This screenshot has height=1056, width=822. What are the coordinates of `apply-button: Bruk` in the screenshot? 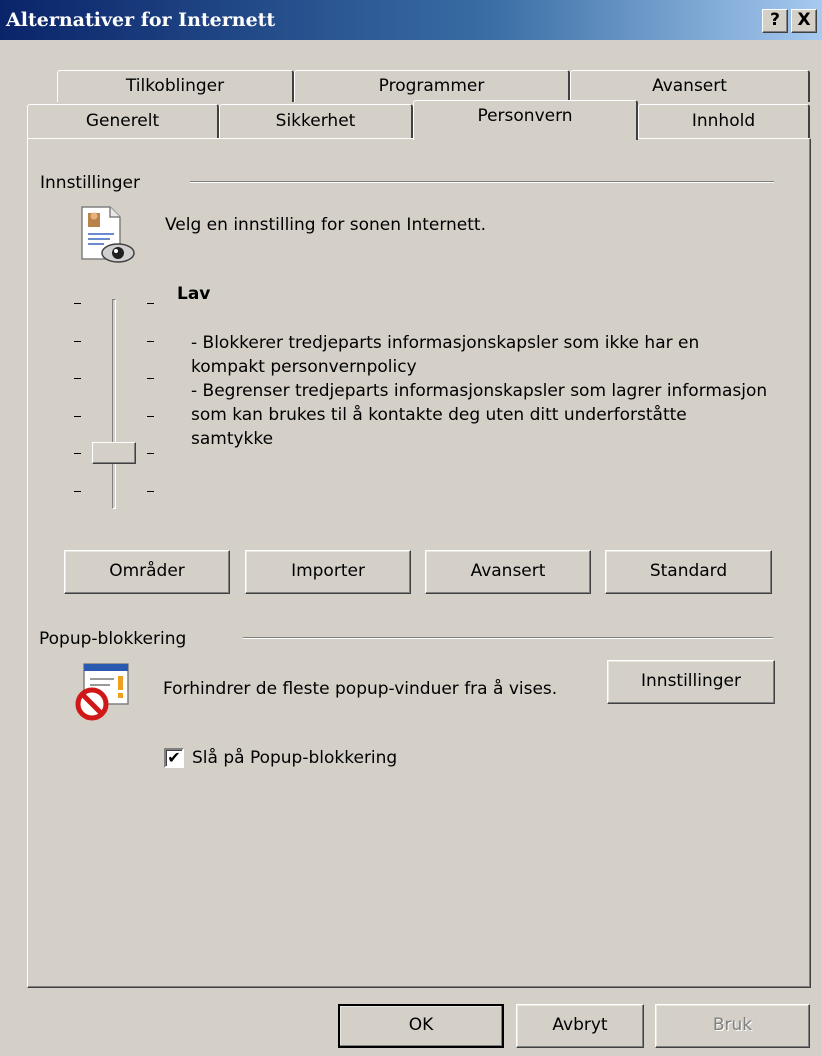 It's located at (732, 1026).